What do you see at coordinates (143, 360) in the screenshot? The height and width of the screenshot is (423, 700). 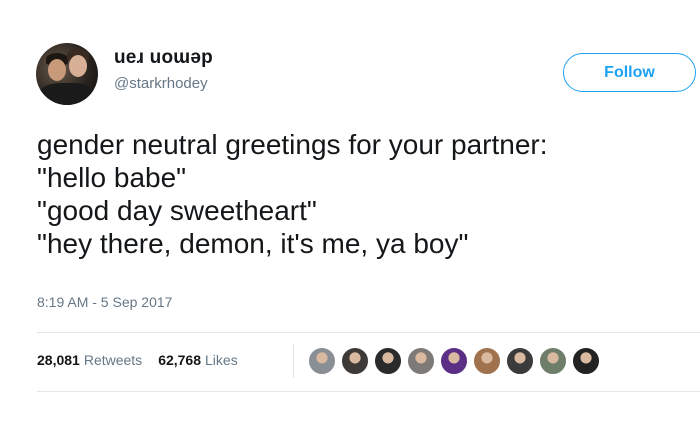 I see `tweet-stats: 28,081 Retweets 62,768 Likes` at bounding box center [143, 360].